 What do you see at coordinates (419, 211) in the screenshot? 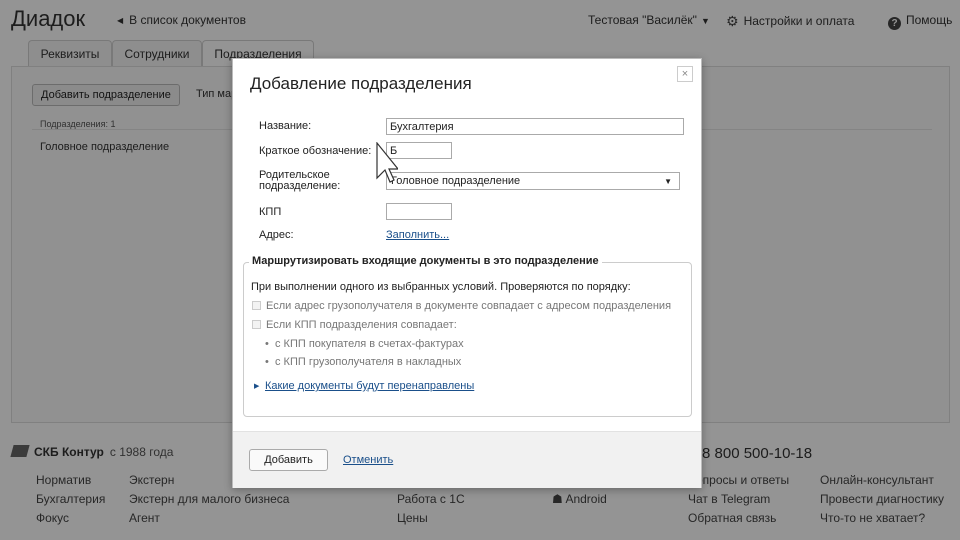
I see `kpp-field` at bounding box center [419, 211].